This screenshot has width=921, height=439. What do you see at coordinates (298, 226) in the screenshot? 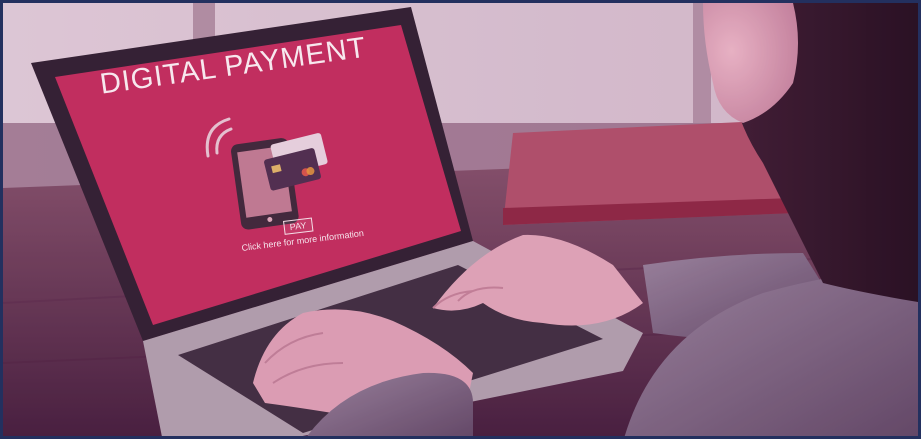
I see `pay-button: PAY` at bounding box center [298, 226].